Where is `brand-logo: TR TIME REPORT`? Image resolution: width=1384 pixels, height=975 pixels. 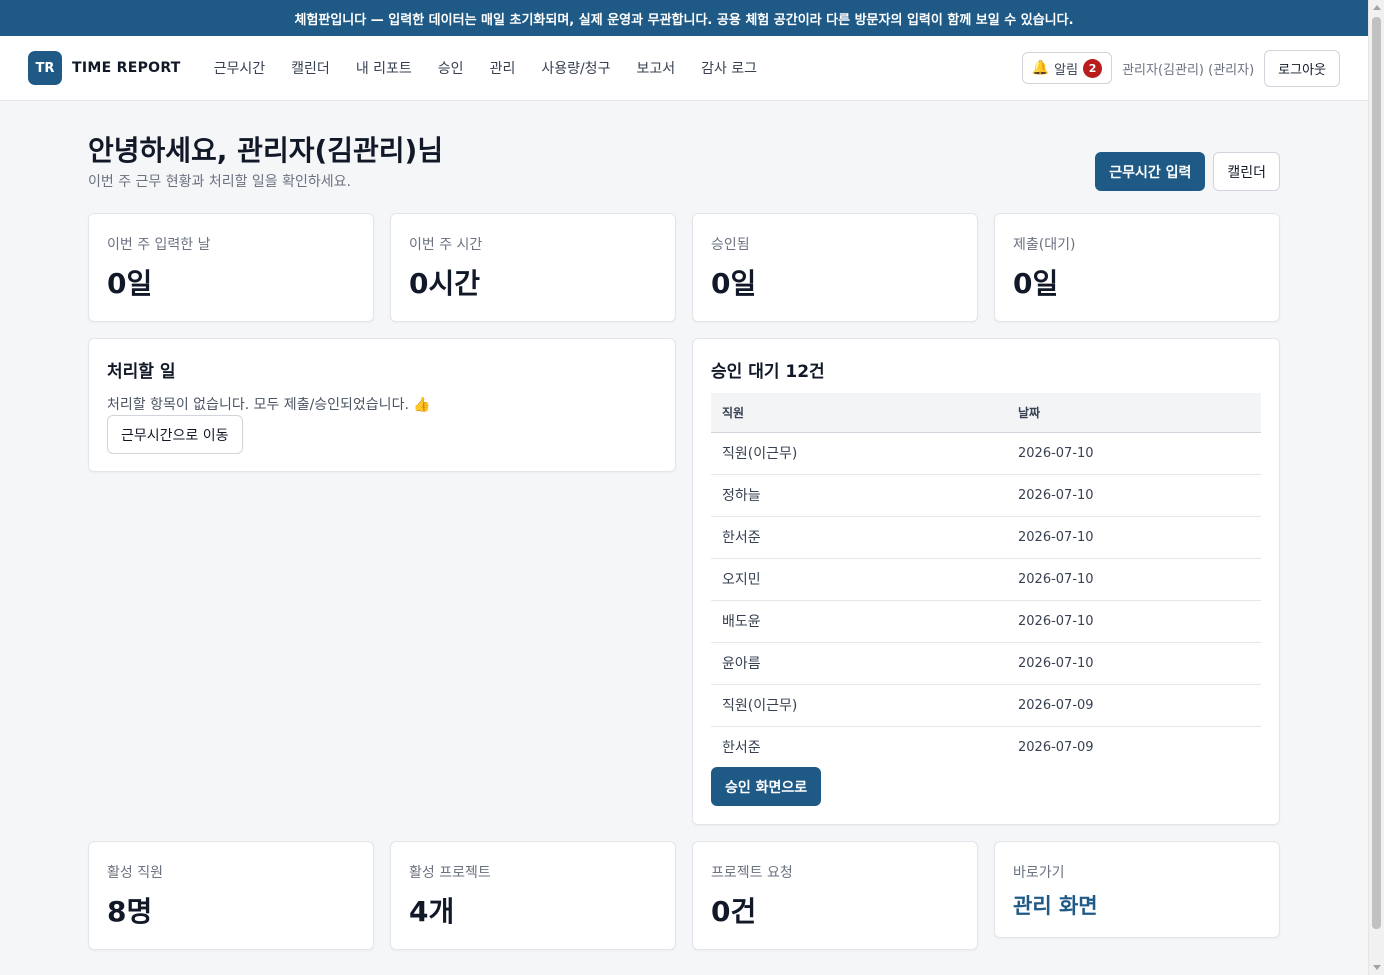 brand-logo: TR TIME REPORT is located at coordinates (104, 68).